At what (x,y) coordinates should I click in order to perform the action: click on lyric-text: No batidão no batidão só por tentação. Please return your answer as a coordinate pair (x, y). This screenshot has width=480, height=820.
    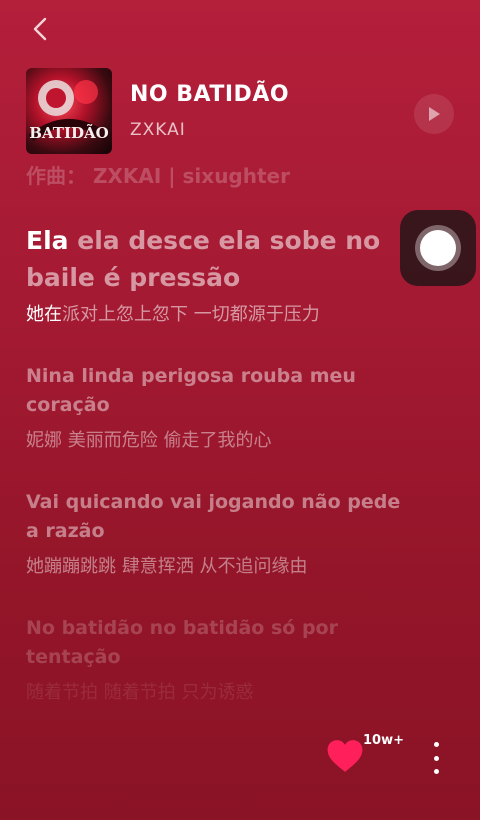
    Looking at the image, I should click on (182, 642).